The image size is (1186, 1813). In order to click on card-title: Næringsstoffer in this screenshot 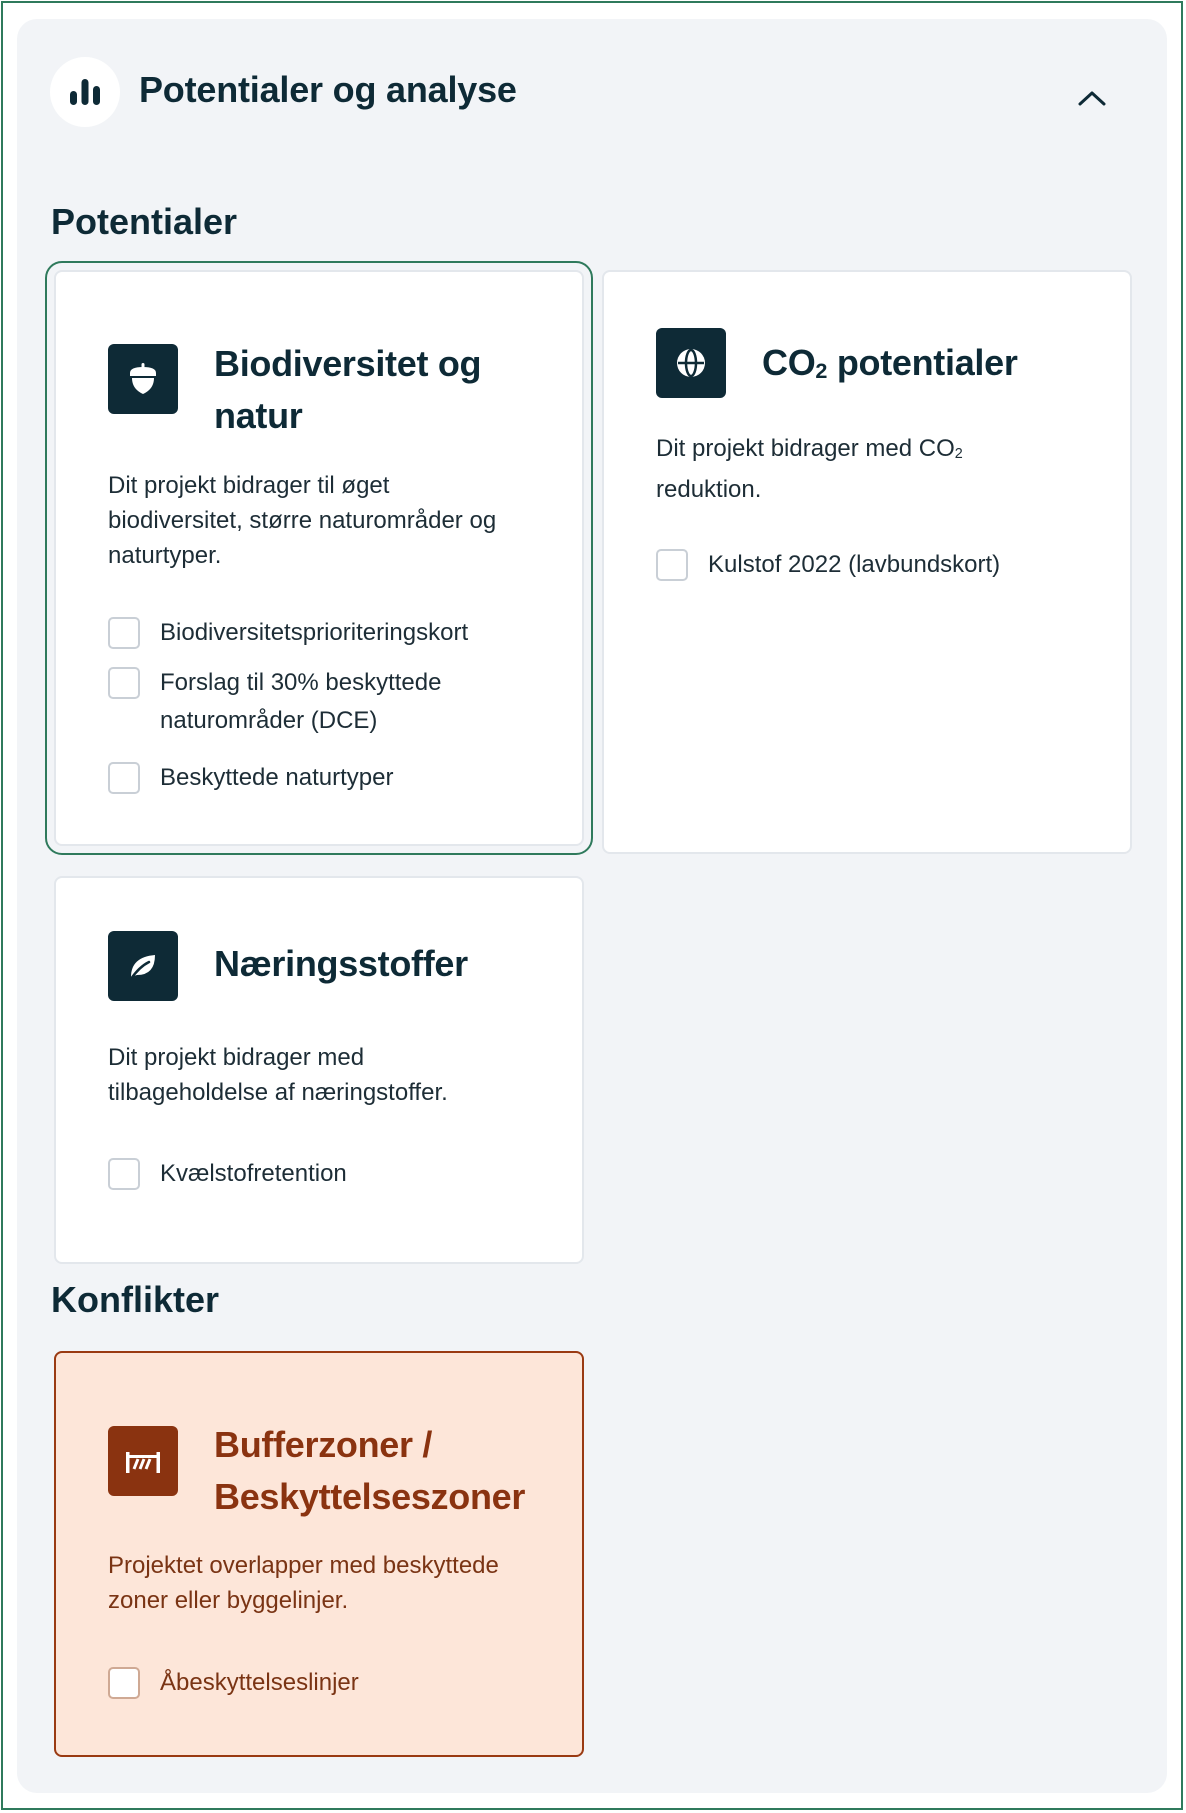, I will do `click(341, 963)`.